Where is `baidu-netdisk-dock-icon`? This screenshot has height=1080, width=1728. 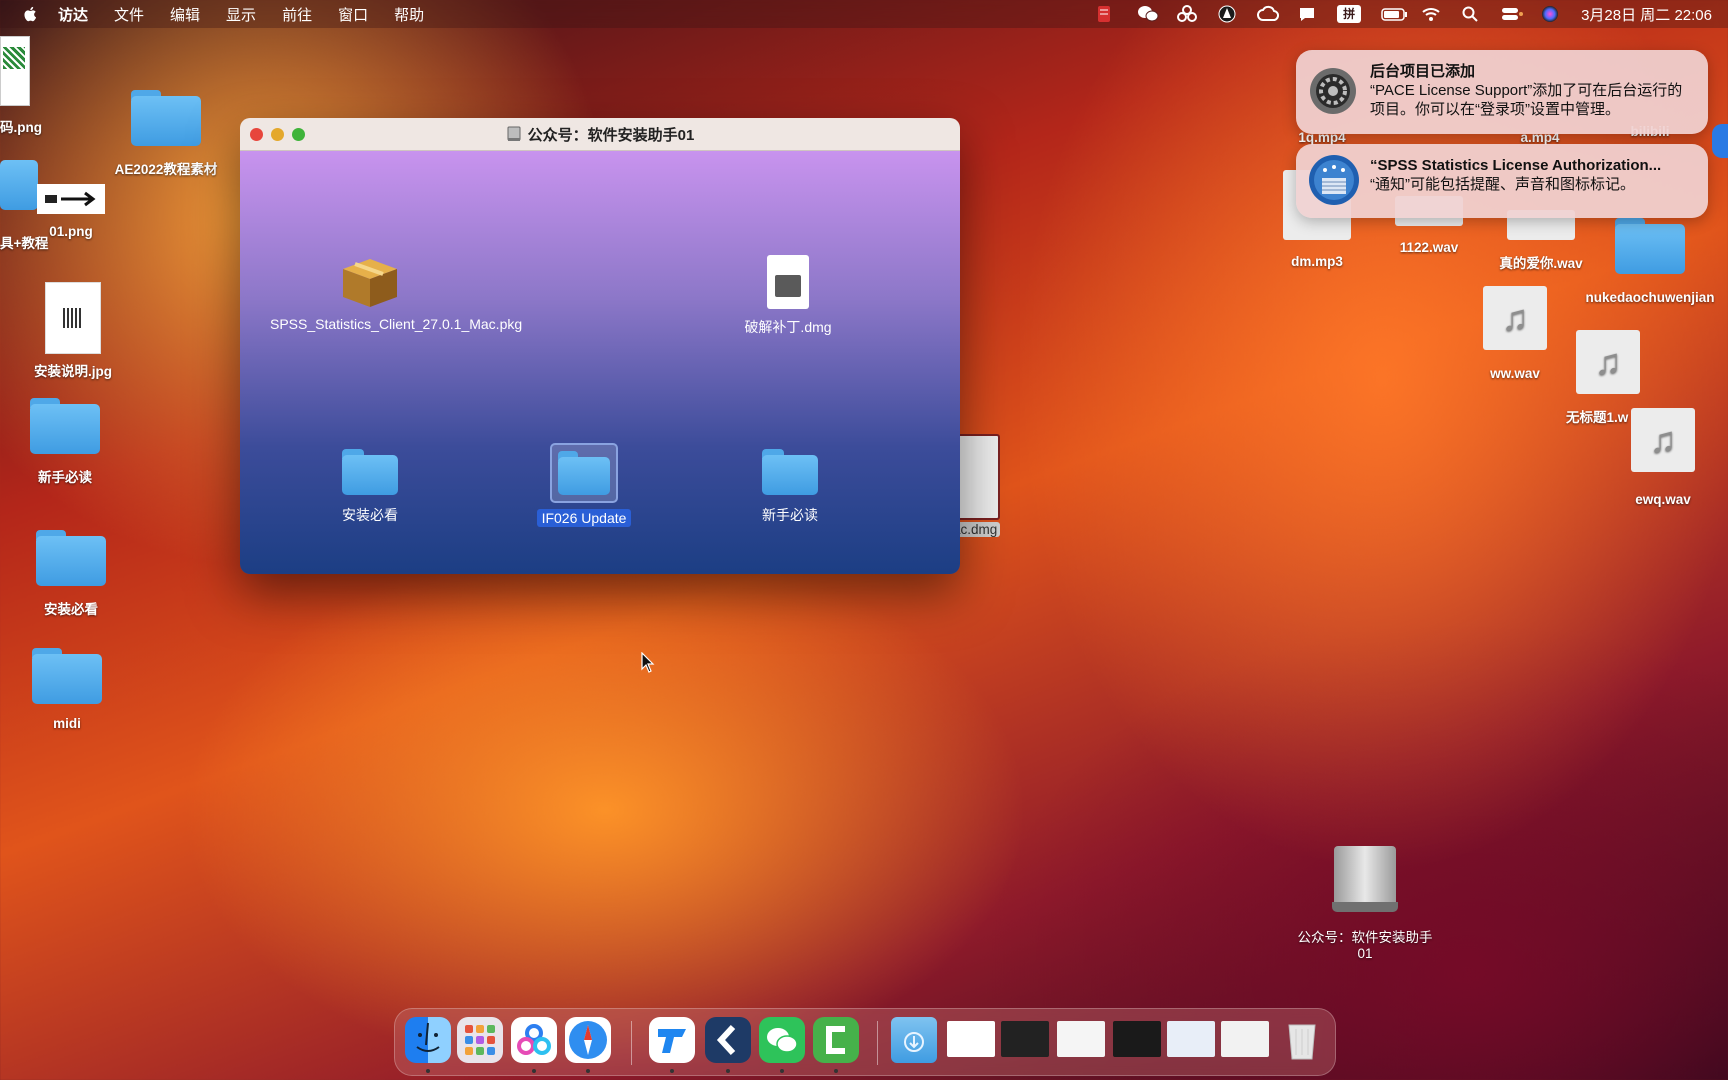 baidu-netdisk-dock-icon is located at coordinates (534, 1040).